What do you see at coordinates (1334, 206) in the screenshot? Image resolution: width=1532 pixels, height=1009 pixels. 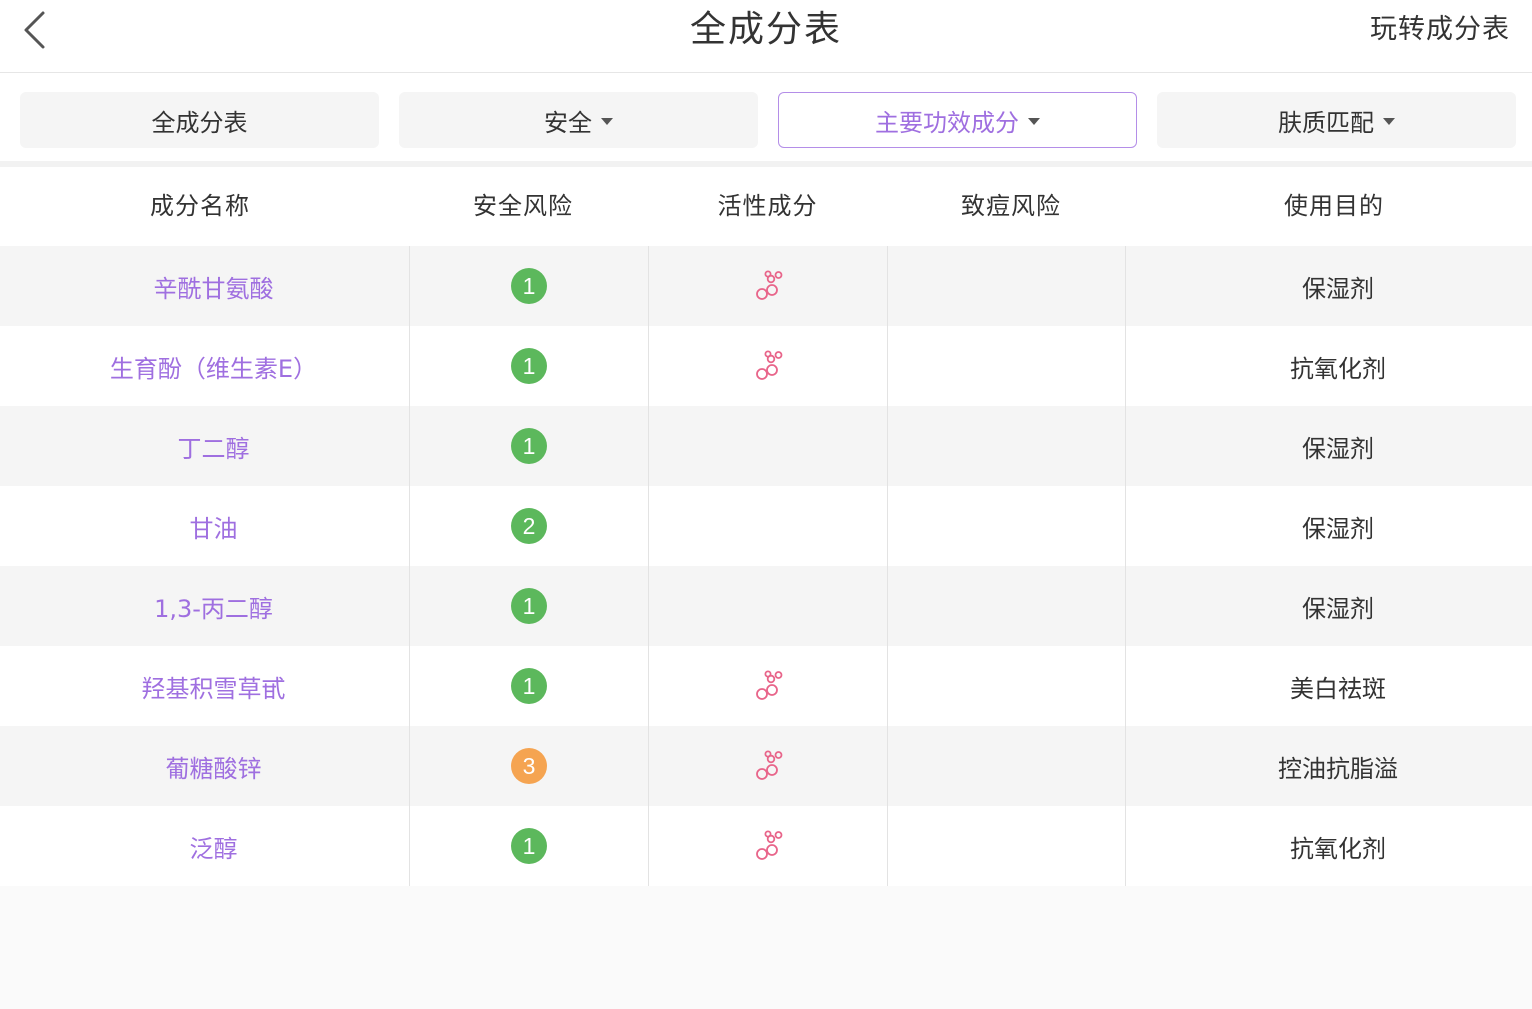 I see `header-purpose: 使用目的` at bounding box center [1334, 206].